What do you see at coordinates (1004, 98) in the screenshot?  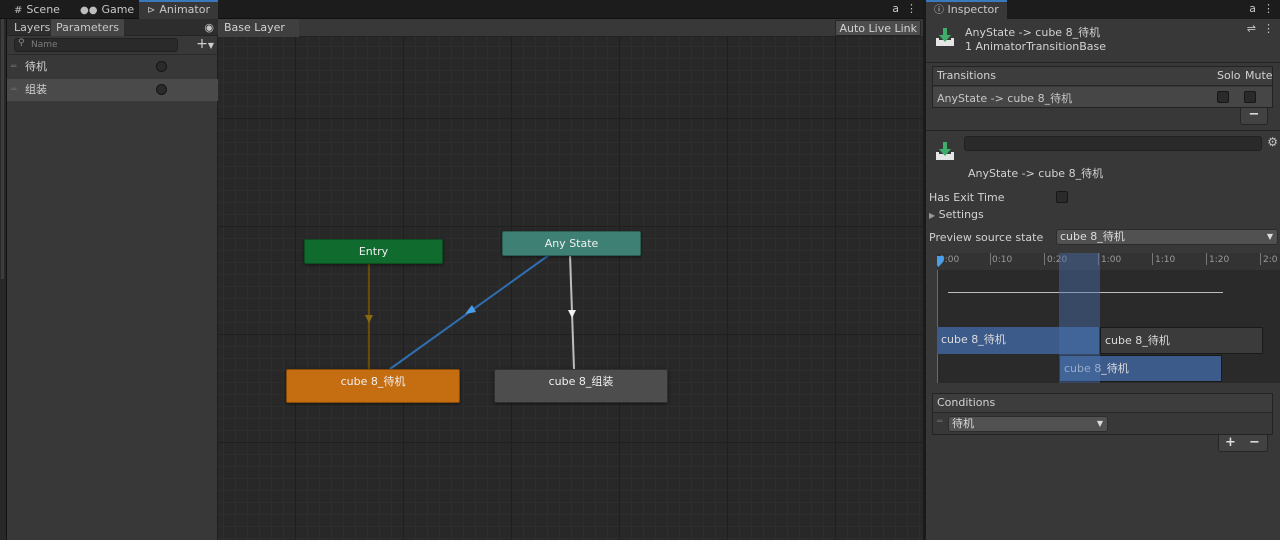 I see `transition-row-label: AnyState -> cube 8_待机` at bounding box center [1004, 98].